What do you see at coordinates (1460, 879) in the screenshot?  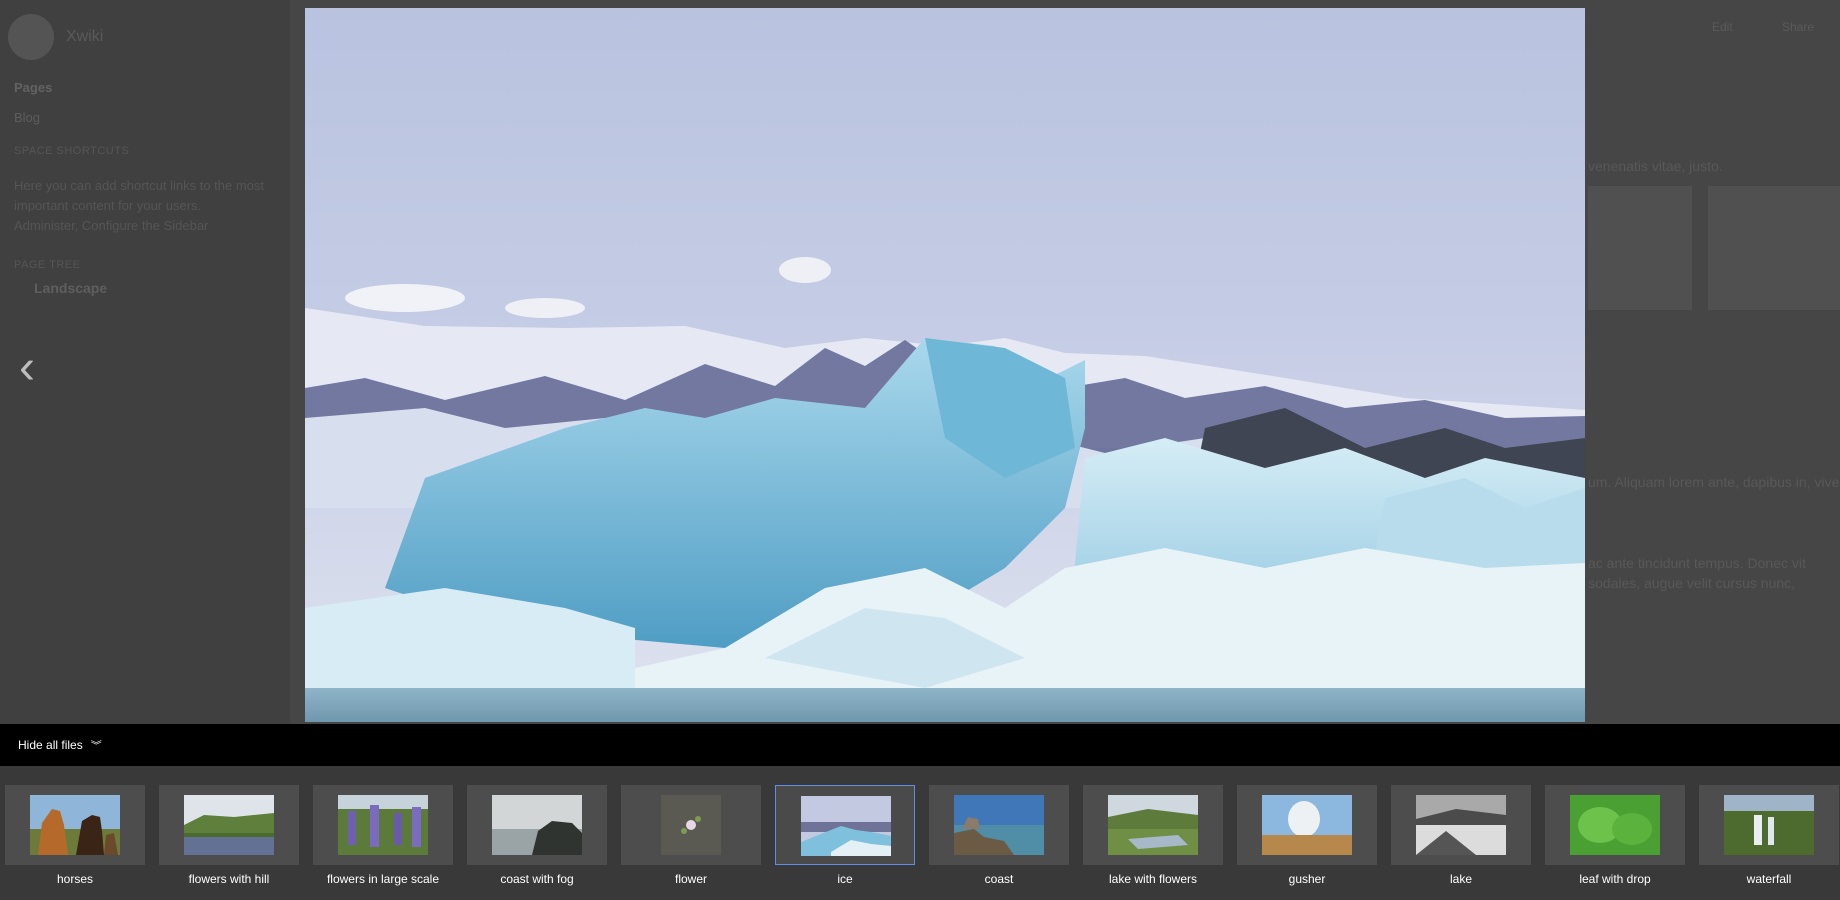 I see `thumbnail-label-lake: lake` at bounding box center [1460, 879].